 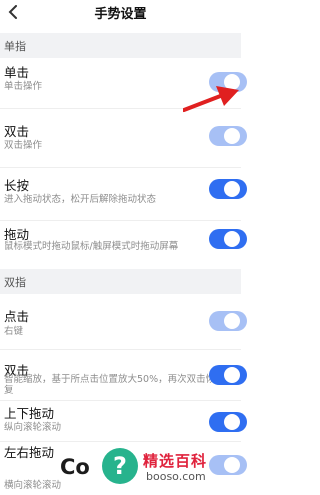 I want to click on header: 手势设置, so click(x=120, y=15).